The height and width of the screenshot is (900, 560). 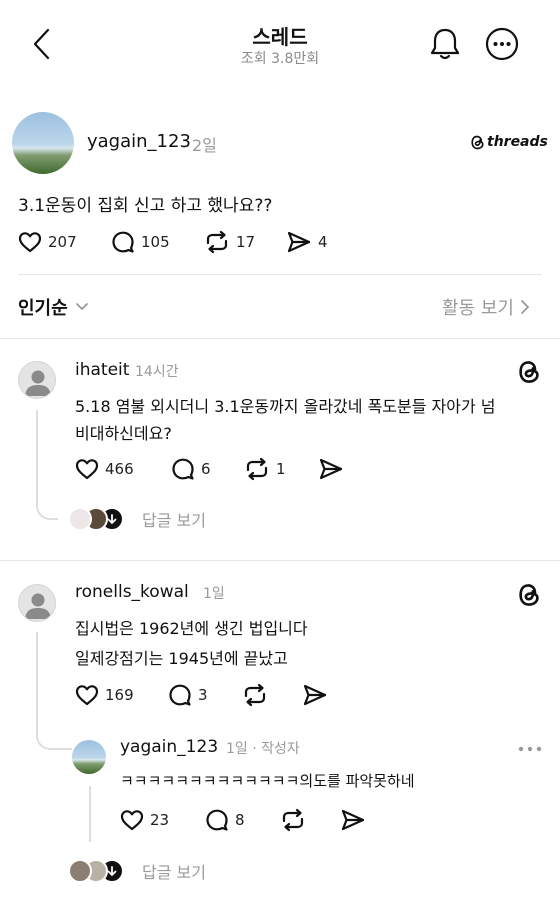 What do you see at coordinates (139, 141) in the screenshot?
I see `post-username: yagain_123` at bounding box center [139, 141].